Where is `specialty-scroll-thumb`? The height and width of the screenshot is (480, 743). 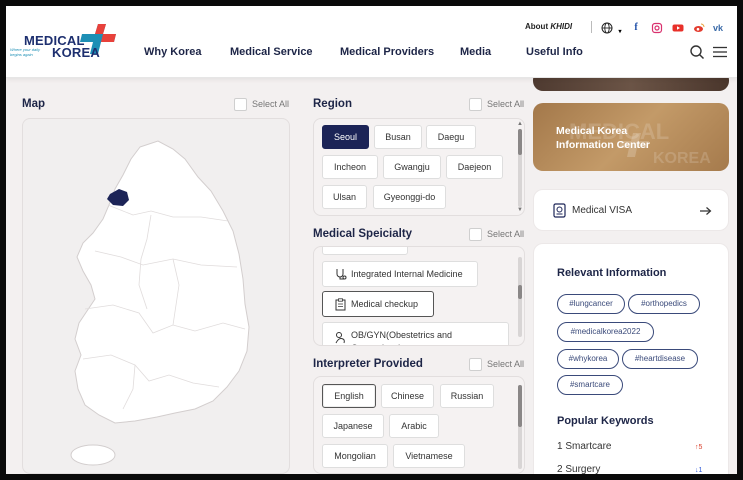 specialty-scroll-thumb is located at coordinates (520, 292).